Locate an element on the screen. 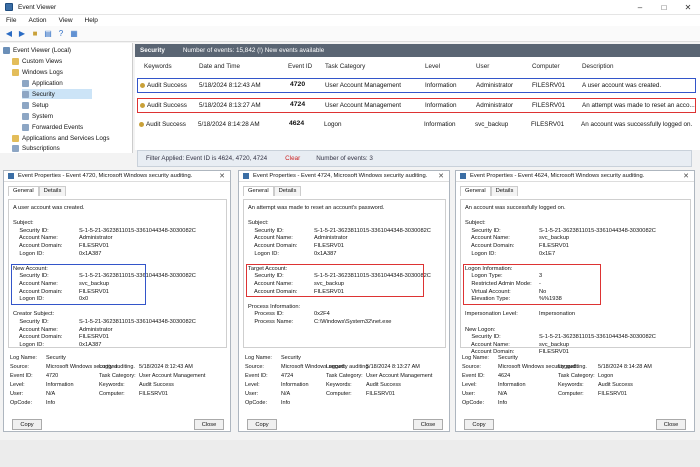 Image resolution: width=700 pixels, height=467 pixels. menu-help: Help is located at coordinates (91, 20).